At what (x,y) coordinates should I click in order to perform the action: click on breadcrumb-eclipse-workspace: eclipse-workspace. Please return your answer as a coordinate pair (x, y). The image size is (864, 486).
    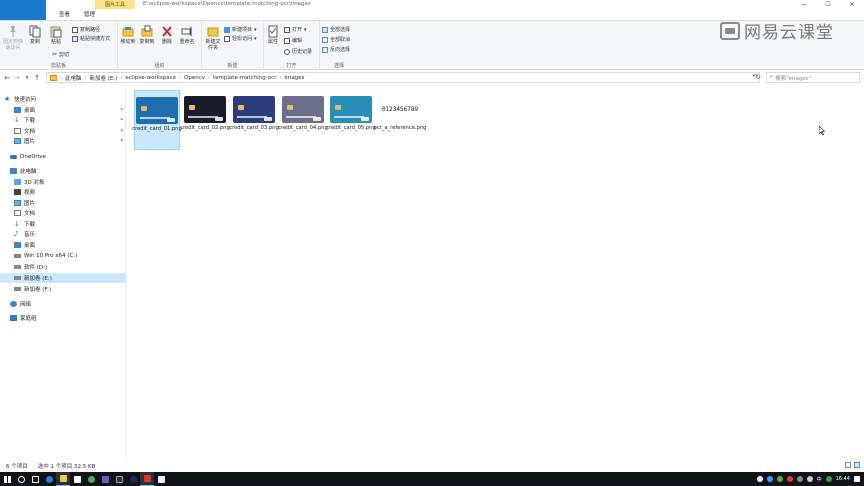
    Looking at the image, I should click on (150, 78).